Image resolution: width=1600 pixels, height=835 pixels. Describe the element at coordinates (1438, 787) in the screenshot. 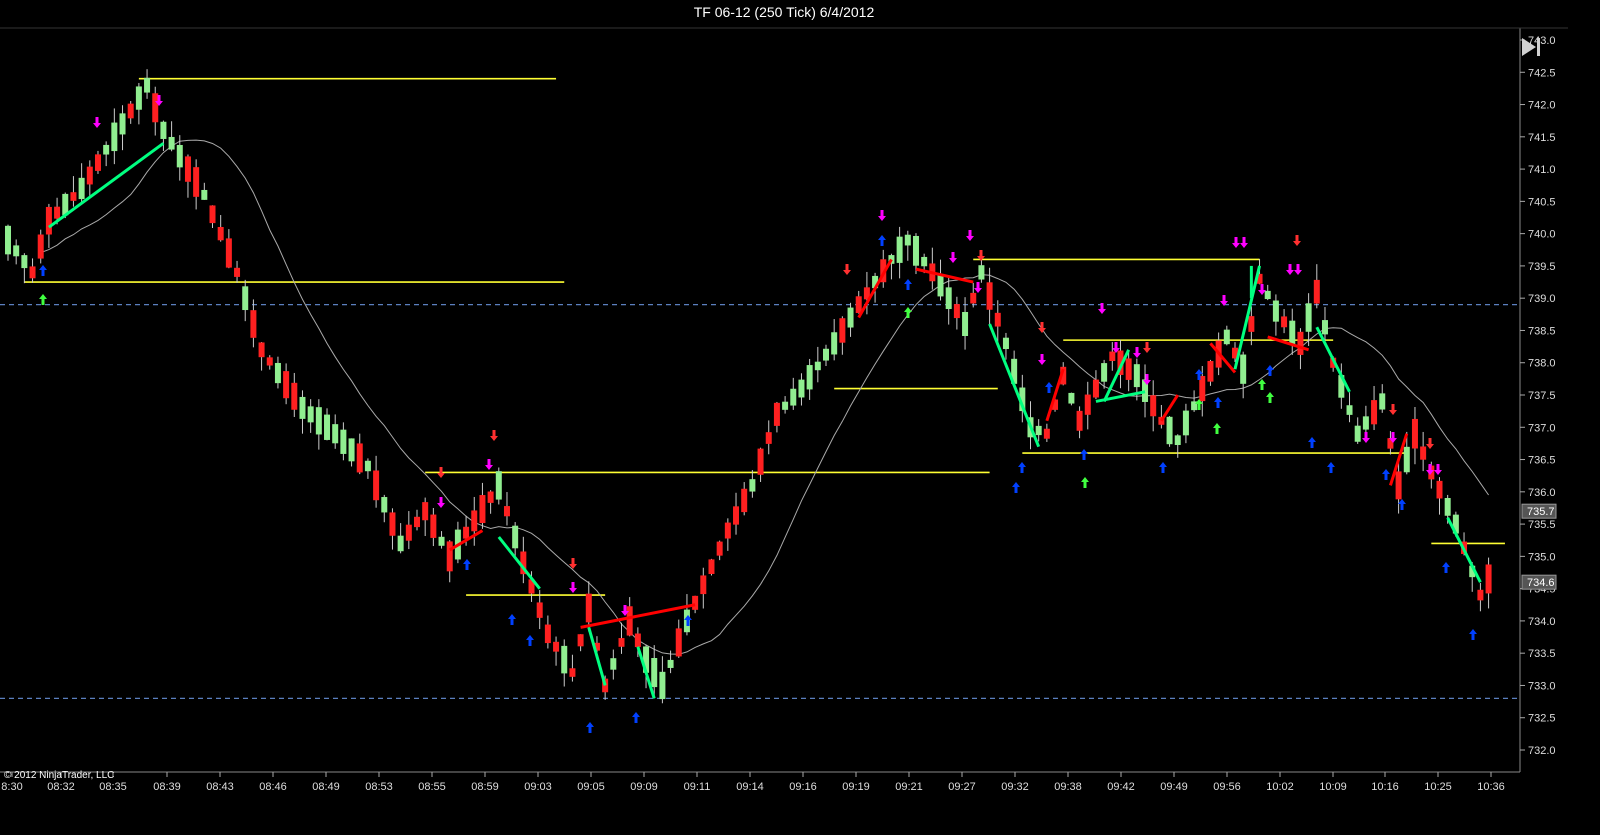

I see `x-tick-label: 10:25` at that location.